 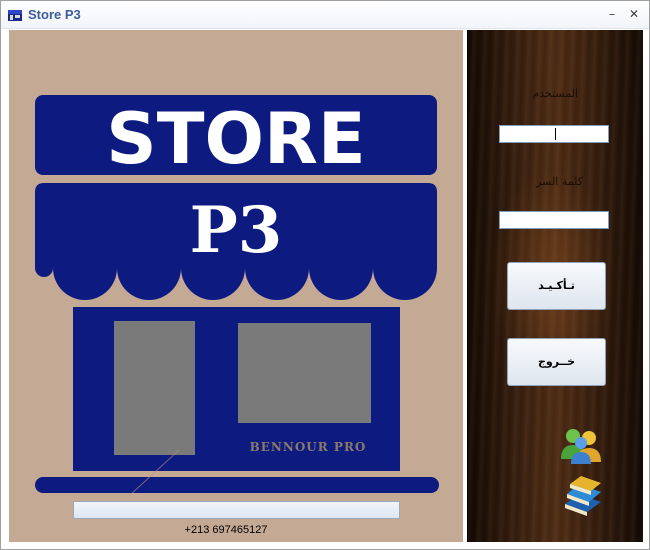 I want to click on users-icon, so click(x=581, y=446).